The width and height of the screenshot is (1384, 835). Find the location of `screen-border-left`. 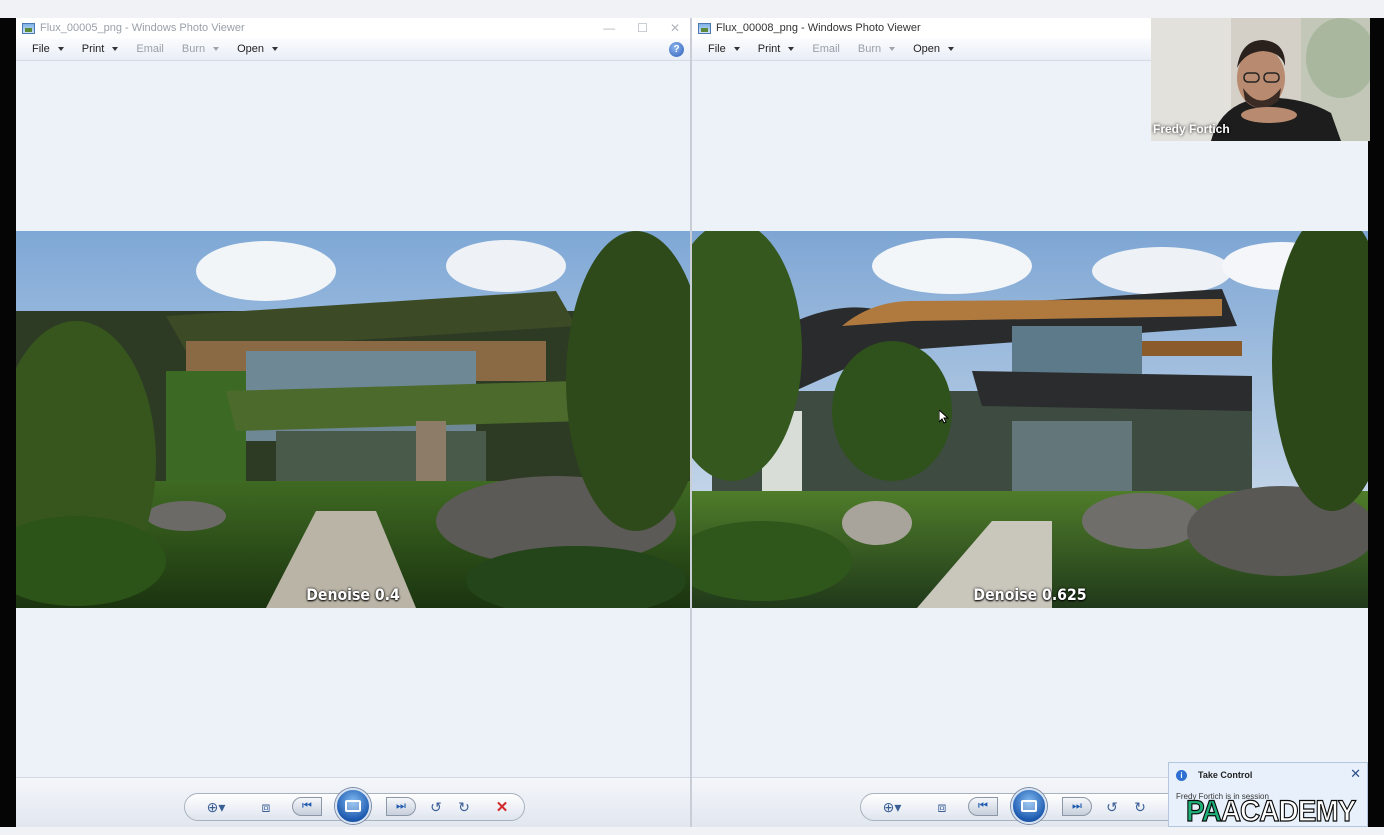

screen-border-left is located at coordinates (8, 424).